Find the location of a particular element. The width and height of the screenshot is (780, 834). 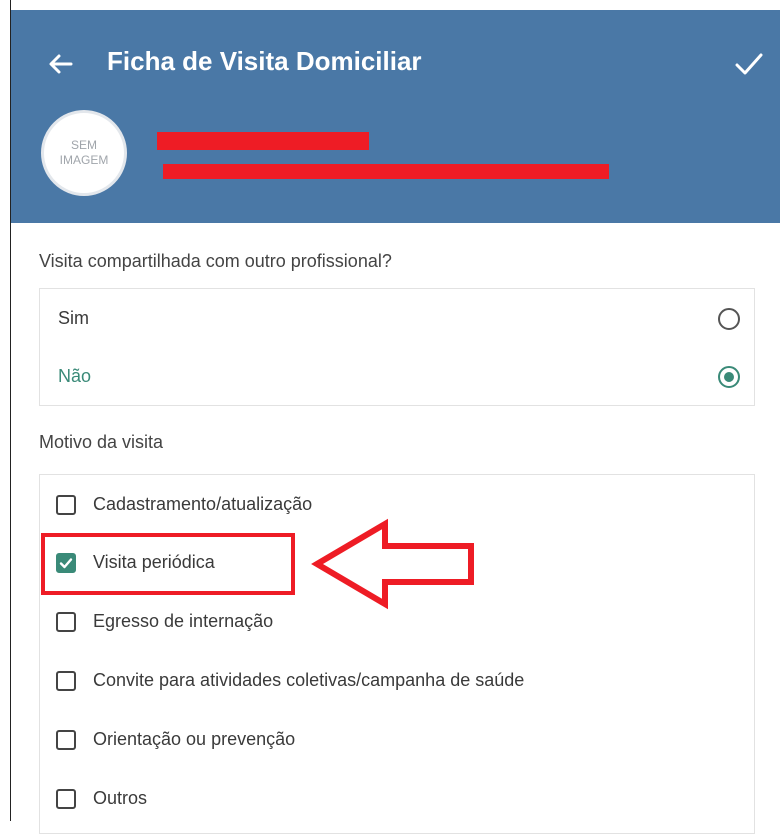

checkbox-label: Cadastramento/atualização is located at coordinates (203, 504).